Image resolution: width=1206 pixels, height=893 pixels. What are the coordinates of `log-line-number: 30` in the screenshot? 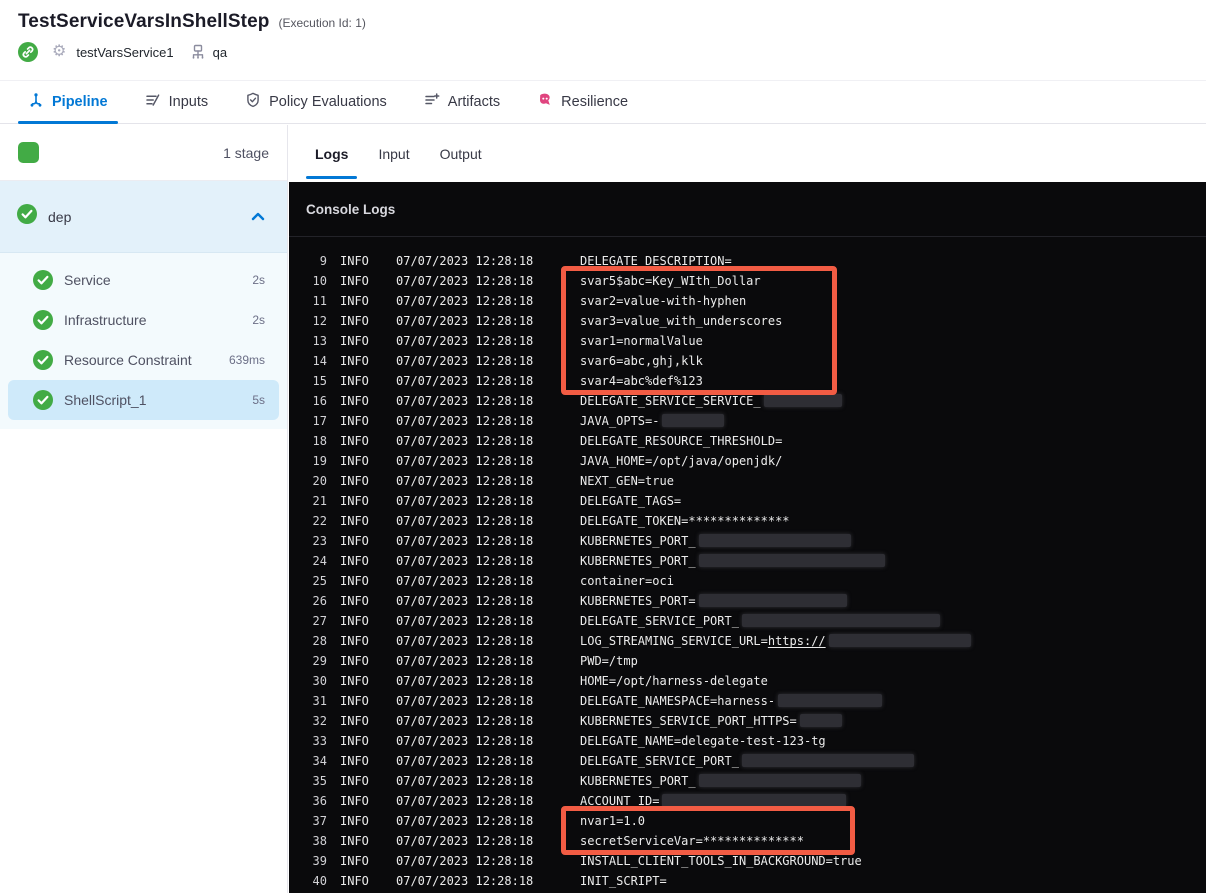 It's located at (319, 681).